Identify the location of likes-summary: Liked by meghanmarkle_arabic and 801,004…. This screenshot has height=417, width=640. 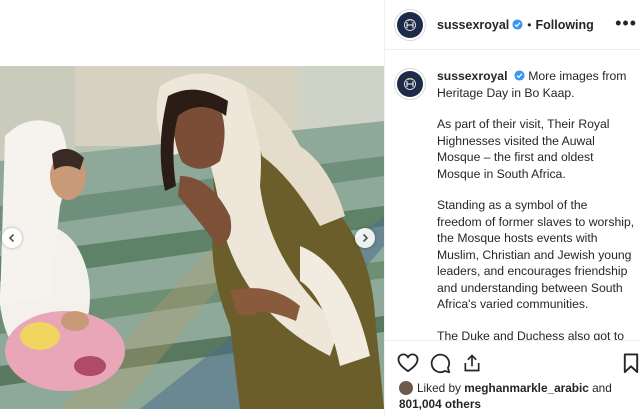
(519, 396).